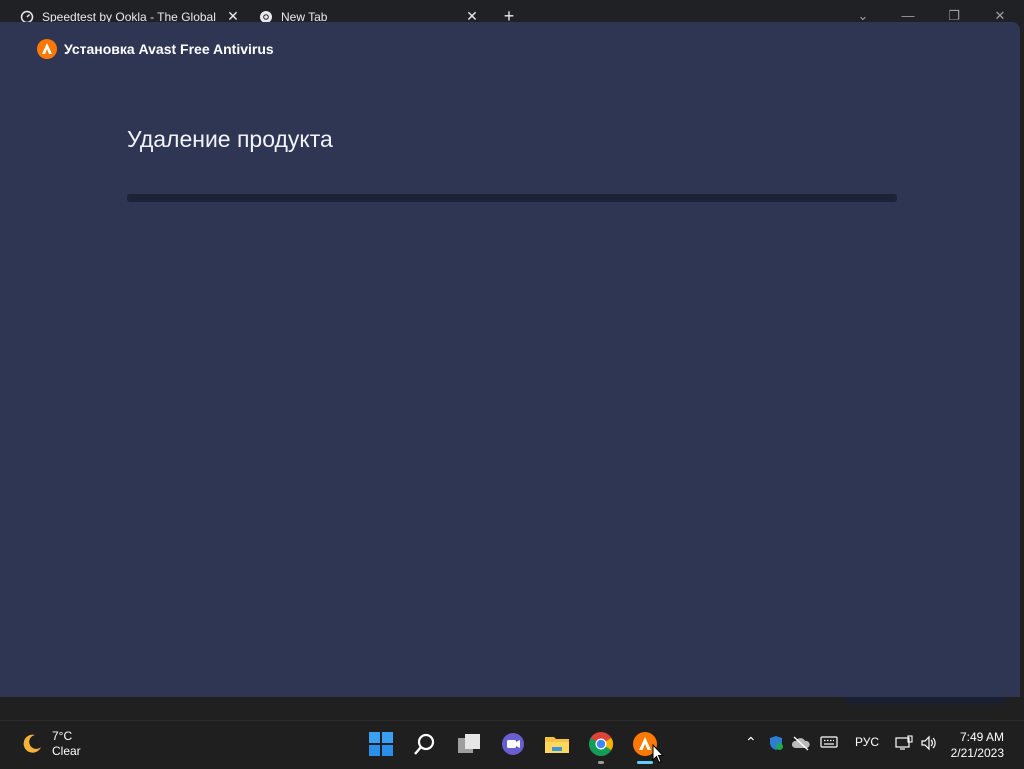 The image size is (1024, 769). I want to click on page-title: Удаление продукта, so click(230, 139).